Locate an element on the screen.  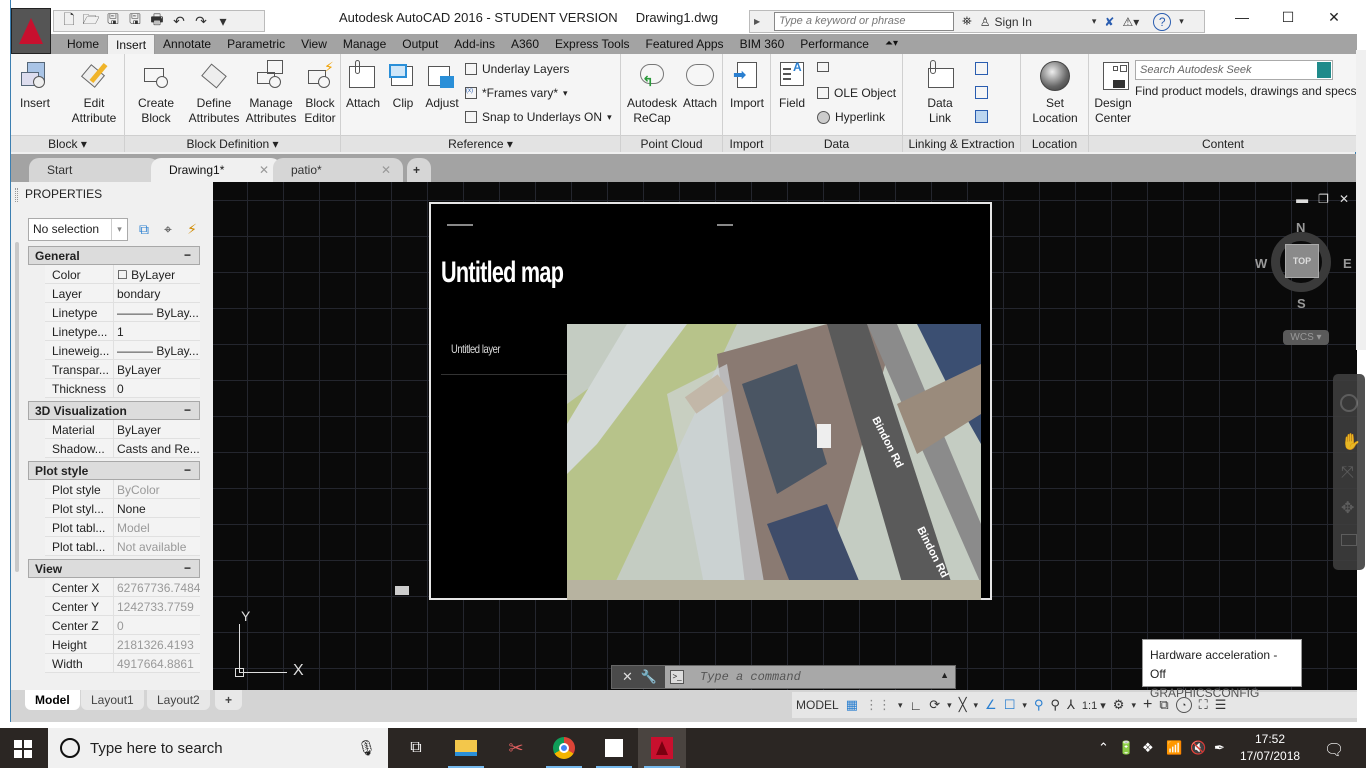
customize-icon: ▾ is located at coordinates (223, 21).